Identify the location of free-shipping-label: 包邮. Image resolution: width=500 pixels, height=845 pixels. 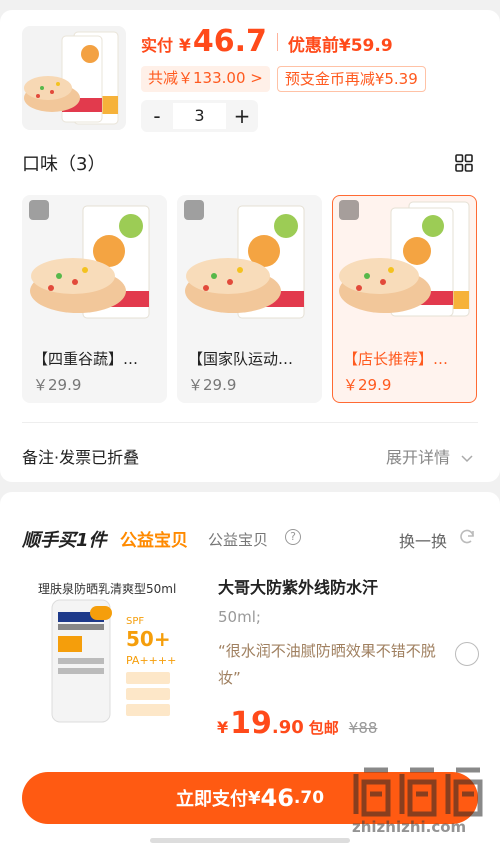
(323, 728).